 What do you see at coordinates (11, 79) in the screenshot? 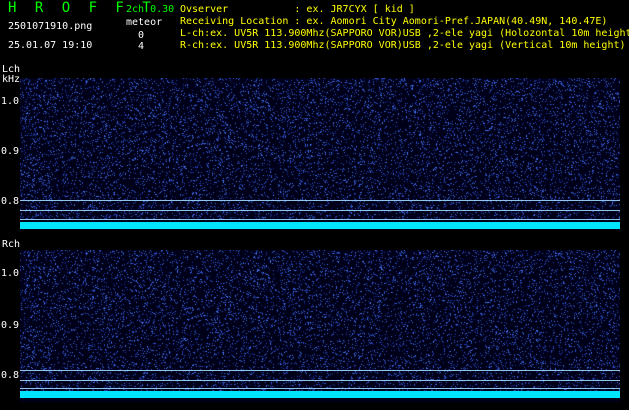
I see `lch-unit-label: kHz` at bounding box center [11, 79].